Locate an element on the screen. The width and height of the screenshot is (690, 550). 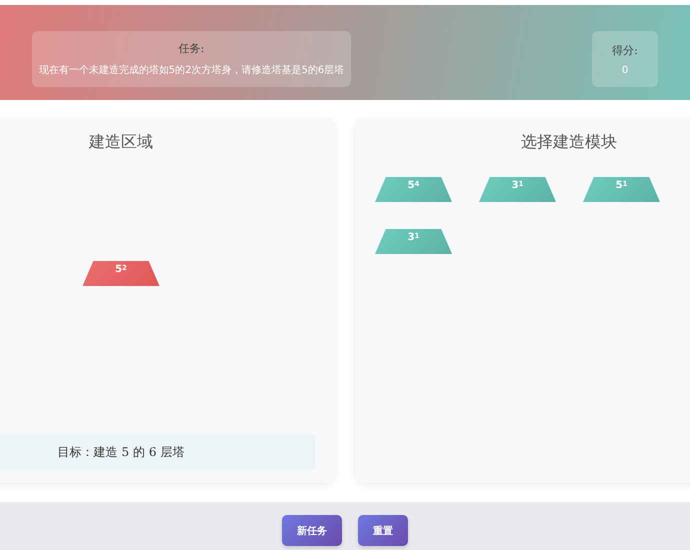
new-task-button: 新任务 is located at coordinates (312, 530).